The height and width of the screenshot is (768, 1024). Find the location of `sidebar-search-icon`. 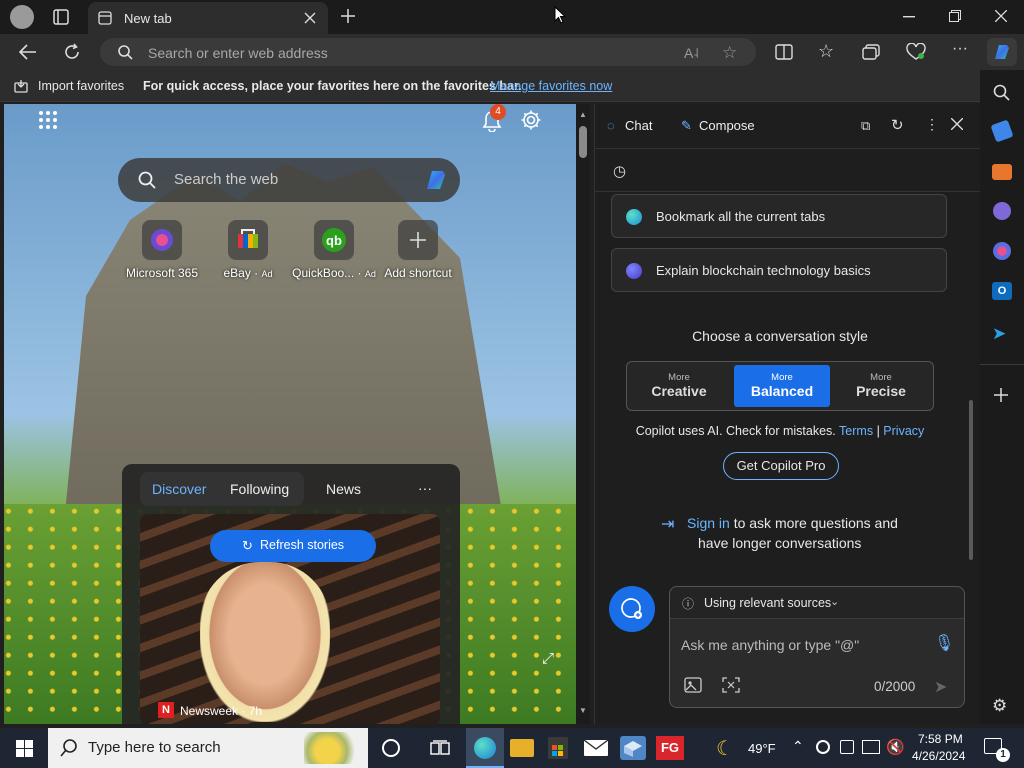

sidebar-search-icon is located at coordinates (1001, 92).